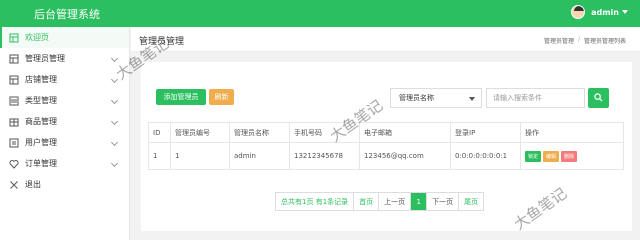  I want to click on sidebar-item-welcome: 欢迎页, so click(64, 37).